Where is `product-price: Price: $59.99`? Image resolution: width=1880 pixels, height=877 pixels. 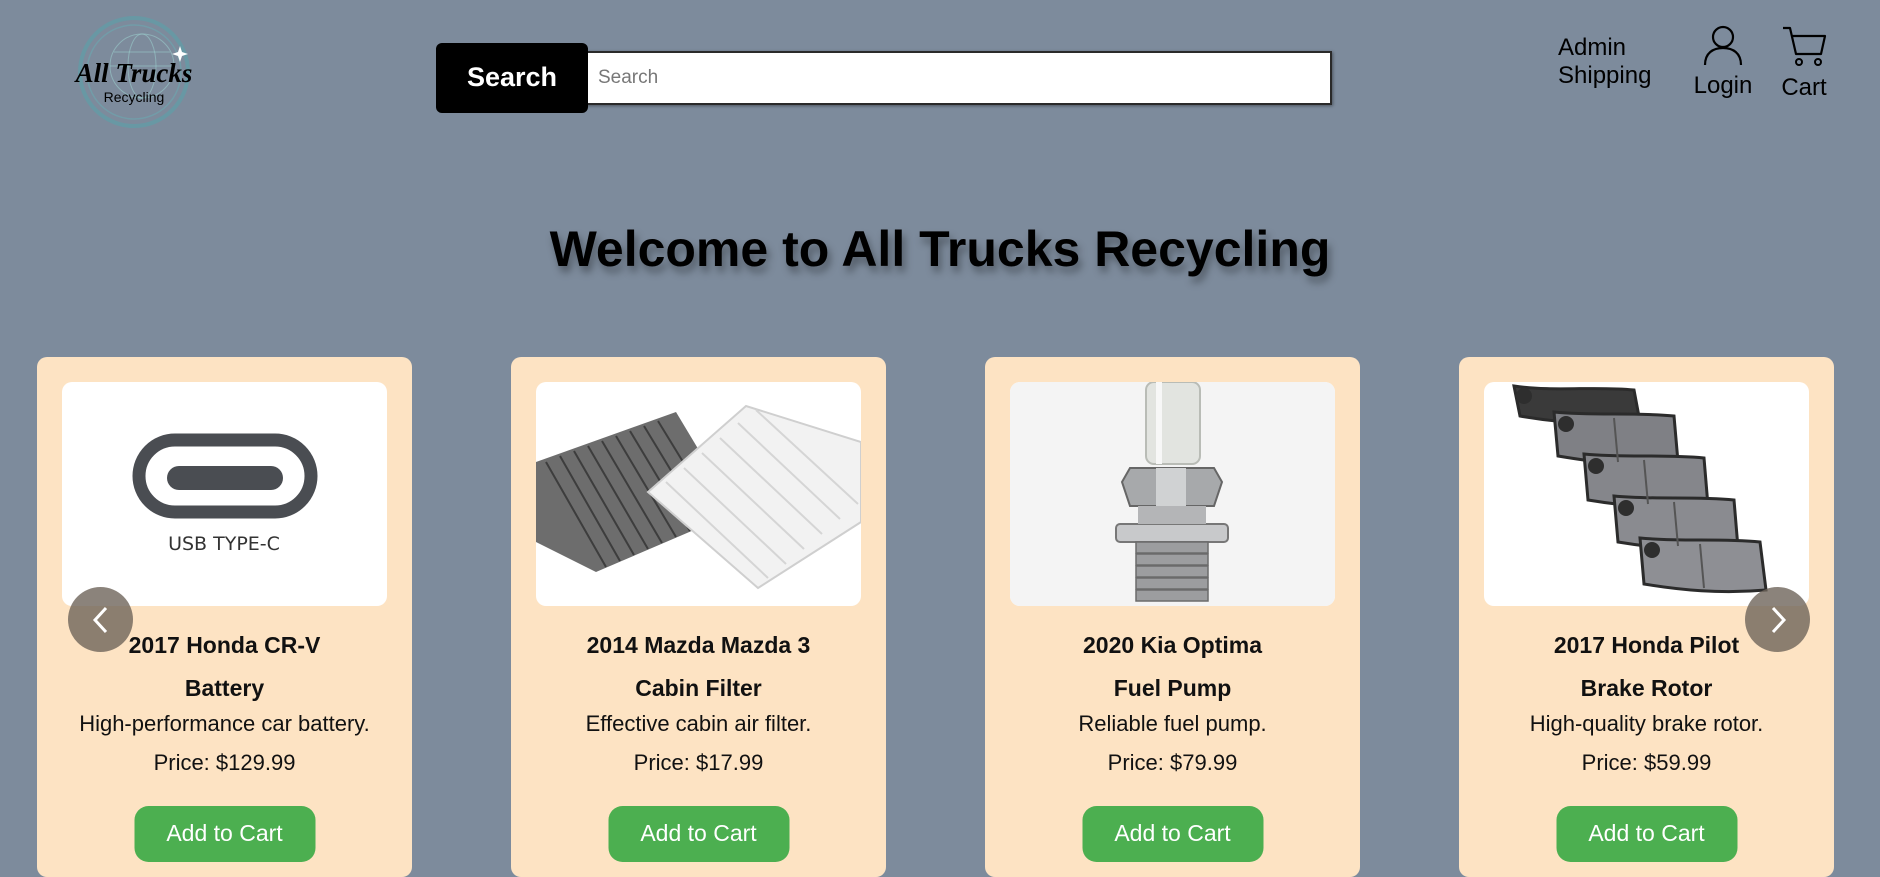 product-price: Price: $59.99 is located at coordinates (1646, 762).